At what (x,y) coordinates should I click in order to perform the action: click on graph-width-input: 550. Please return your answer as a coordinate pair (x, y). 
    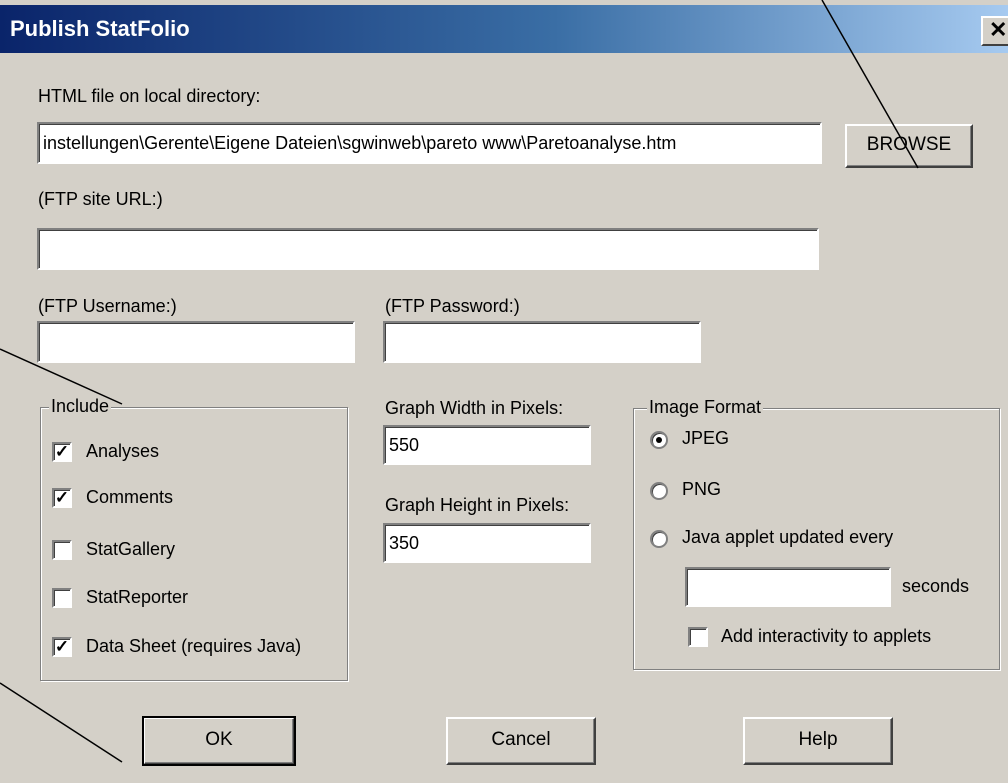
    Looking at the image, I should click on (487, 445).